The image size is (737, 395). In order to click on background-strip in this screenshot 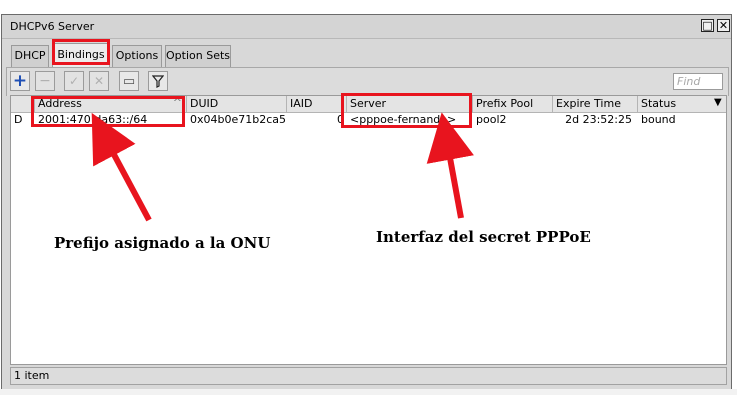, I will do `click(368, 392)`.